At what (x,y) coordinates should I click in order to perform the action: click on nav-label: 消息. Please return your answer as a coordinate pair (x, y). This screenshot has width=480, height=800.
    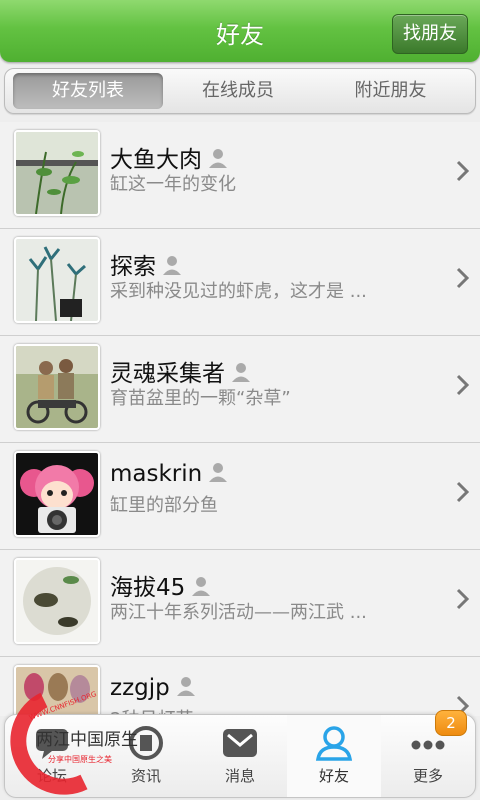
    Looking at the image, I should click on (239, 776).